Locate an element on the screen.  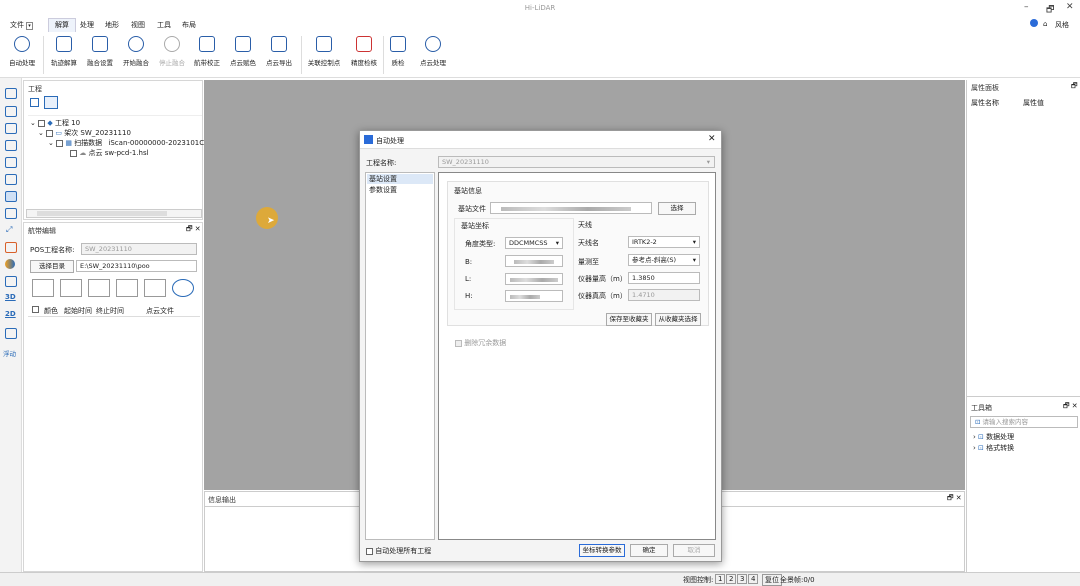
style-menu: 风格 is located at coordinates (1062, 25).